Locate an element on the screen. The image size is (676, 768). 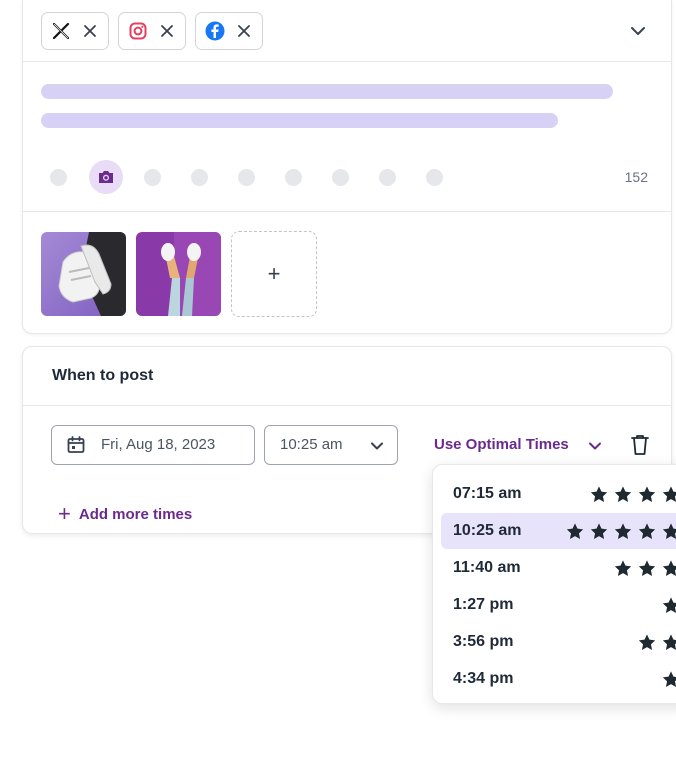
facebook-logo-icon is located at coordinates (215, 31).